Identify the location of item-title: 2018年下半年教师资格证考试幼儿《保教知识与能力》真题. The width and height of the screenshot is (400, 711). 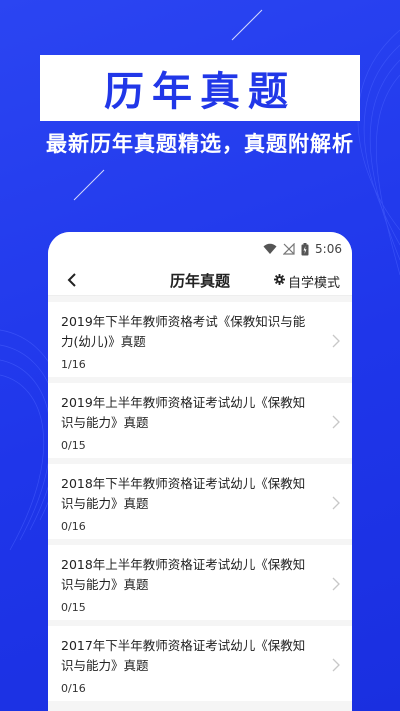
(183, 493).